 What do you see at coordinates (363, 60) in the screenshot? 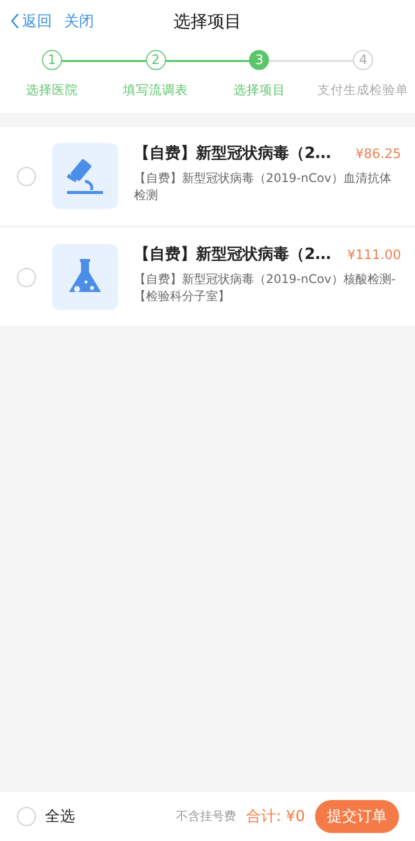
I see `step-number: 4` at bounding box center [363, 60].